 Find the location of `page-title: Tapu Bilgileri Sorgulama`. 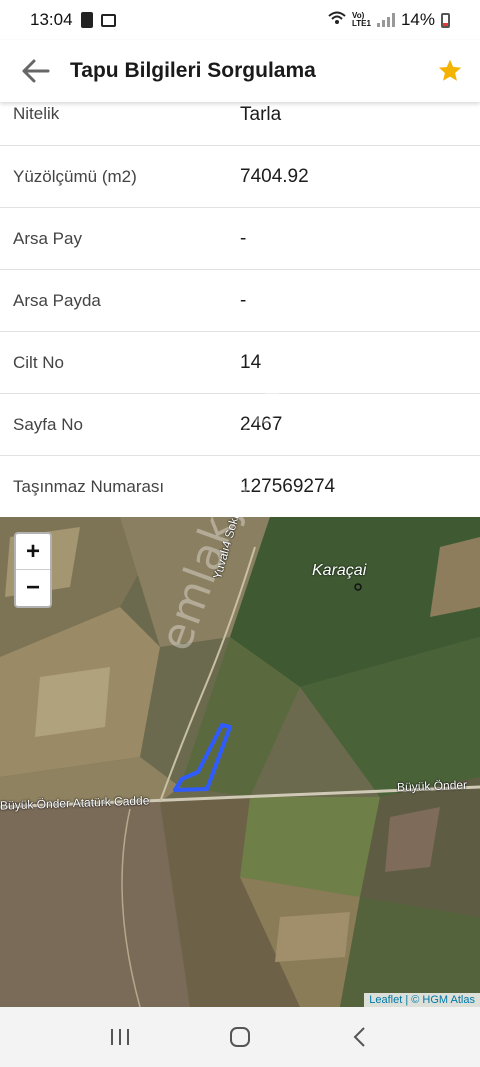

page-title: Tapu Bilgileri Sorgulama is located at coordinates (193, 70).